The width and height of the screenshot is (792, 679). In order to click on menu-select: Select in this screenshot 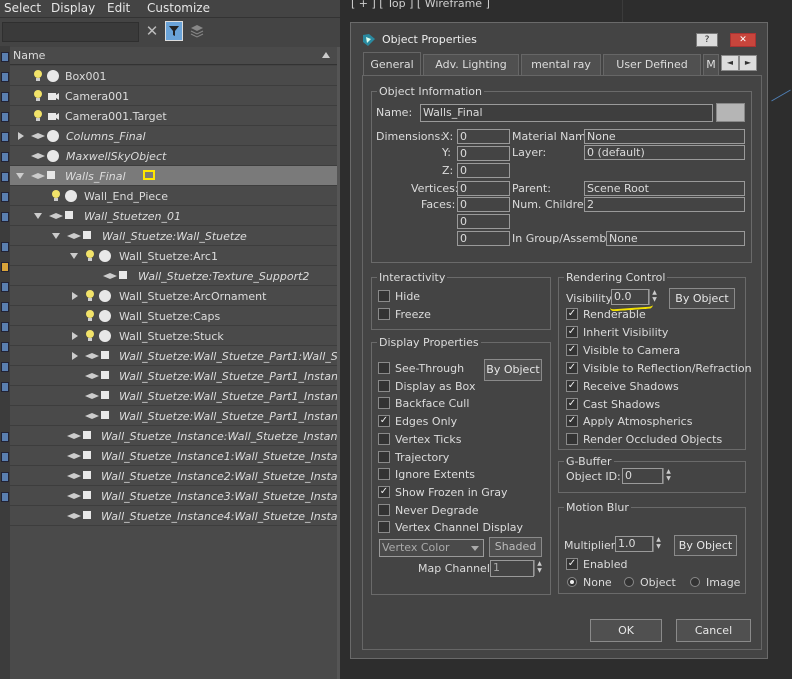, I will do `click(22, 8)`.